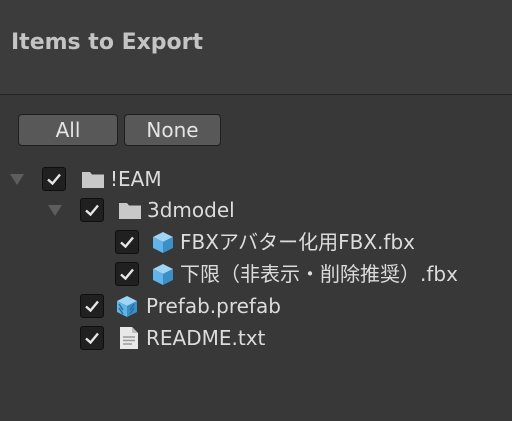 This screenshot has width=512, height=421. I want to click on tree-item-label: !EAM, so click(136, 179).